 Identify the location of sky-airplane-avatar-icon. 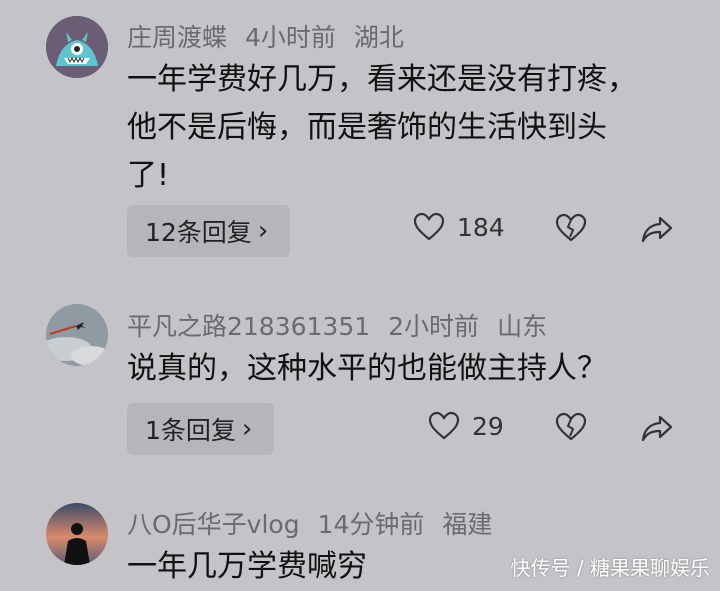
(77, 335).